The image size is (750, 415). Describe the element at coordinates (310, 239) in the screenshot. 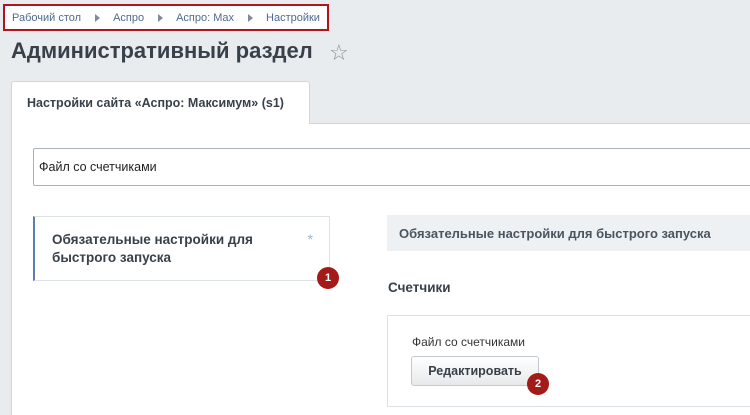

I see `asterisk-icon: *` at that location.